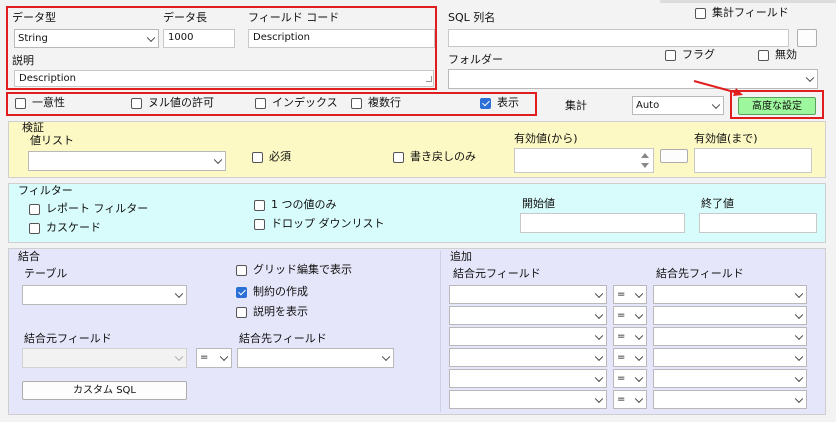 This screenshot has height=422, width=836. I want to click on aggregate-field-label: 集計フィールド, so click(750, 12).